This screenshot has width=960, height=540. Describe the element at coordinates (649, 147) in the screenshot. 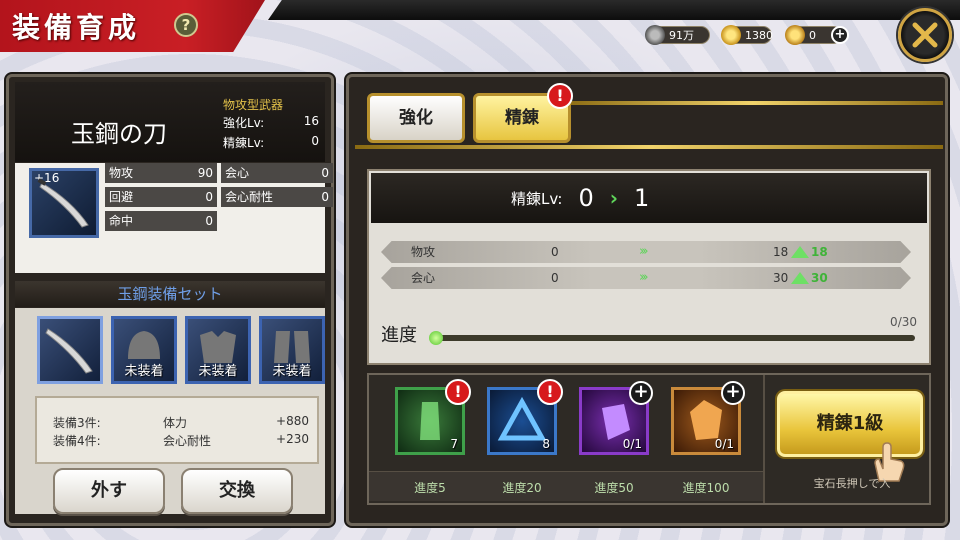

I see `header-divider` at that location.